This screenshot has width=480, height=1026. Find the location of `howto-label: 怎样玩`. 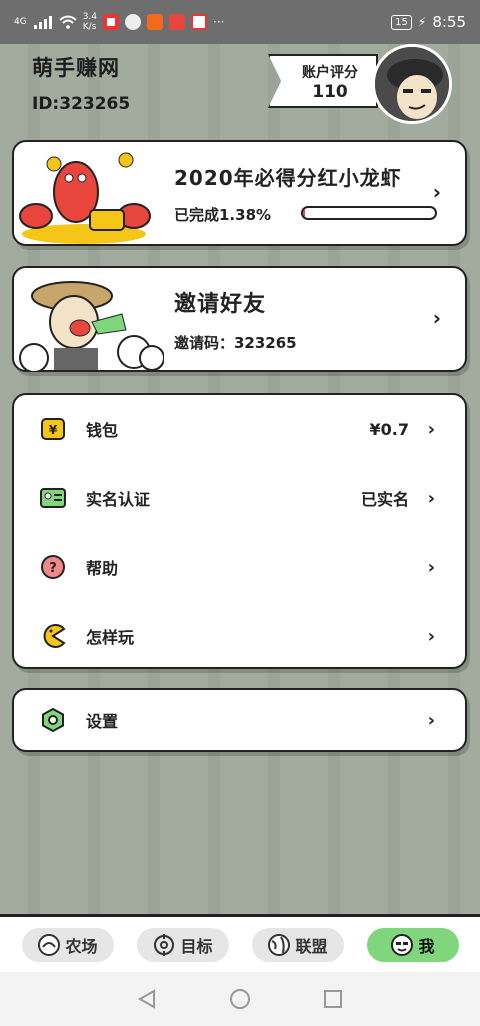

howto-label: 怎样玩 is located at coordinates (110, 637).